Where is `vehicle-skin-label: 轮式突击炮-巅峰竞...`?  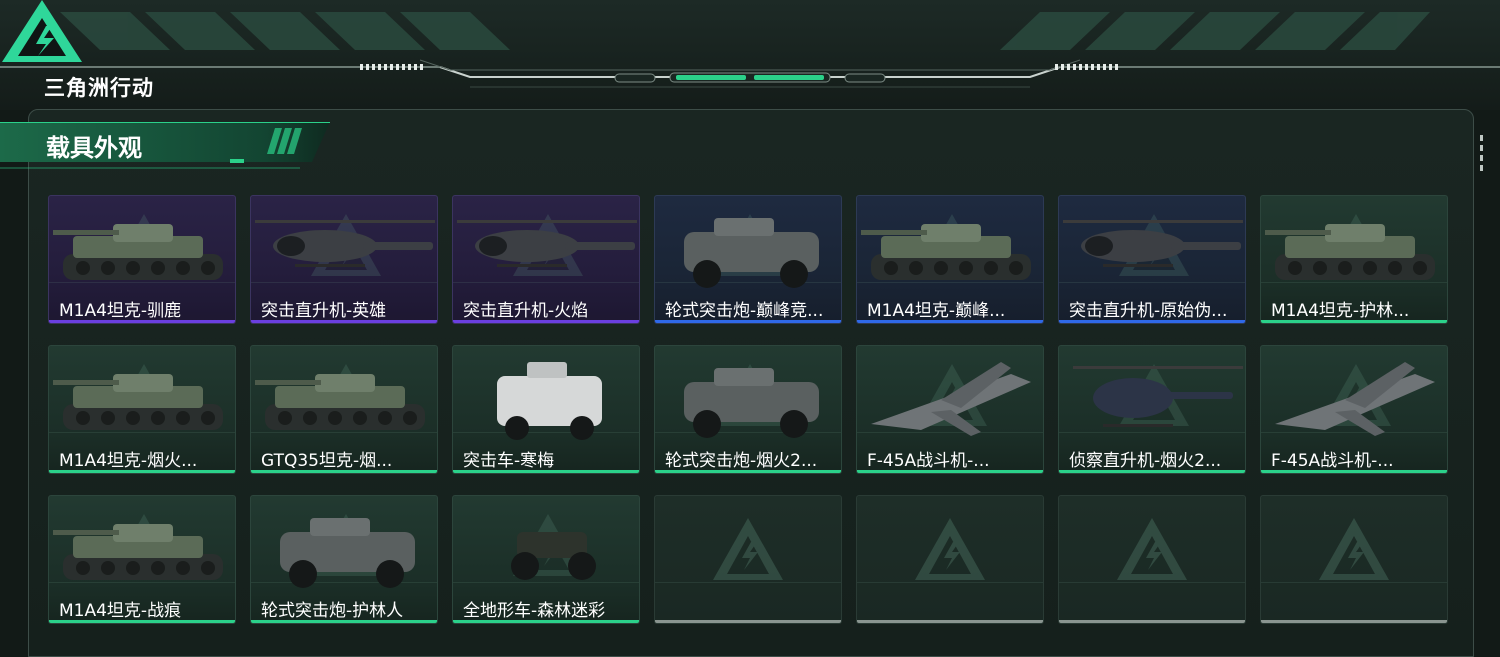
vehicle-skin-label: 轮式突击炮-巅峰竞... is located at coordinates (744, 311).